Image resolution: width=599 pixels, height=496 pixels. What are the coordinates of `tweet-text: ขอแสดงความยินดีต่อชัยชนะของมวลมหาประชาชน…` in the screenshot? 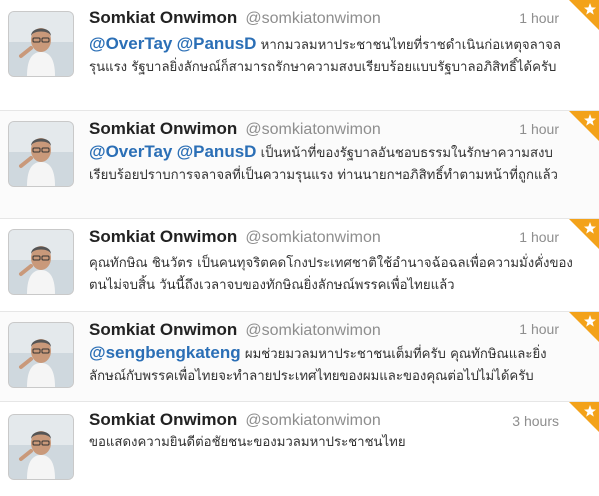 It's located at (334, 443).